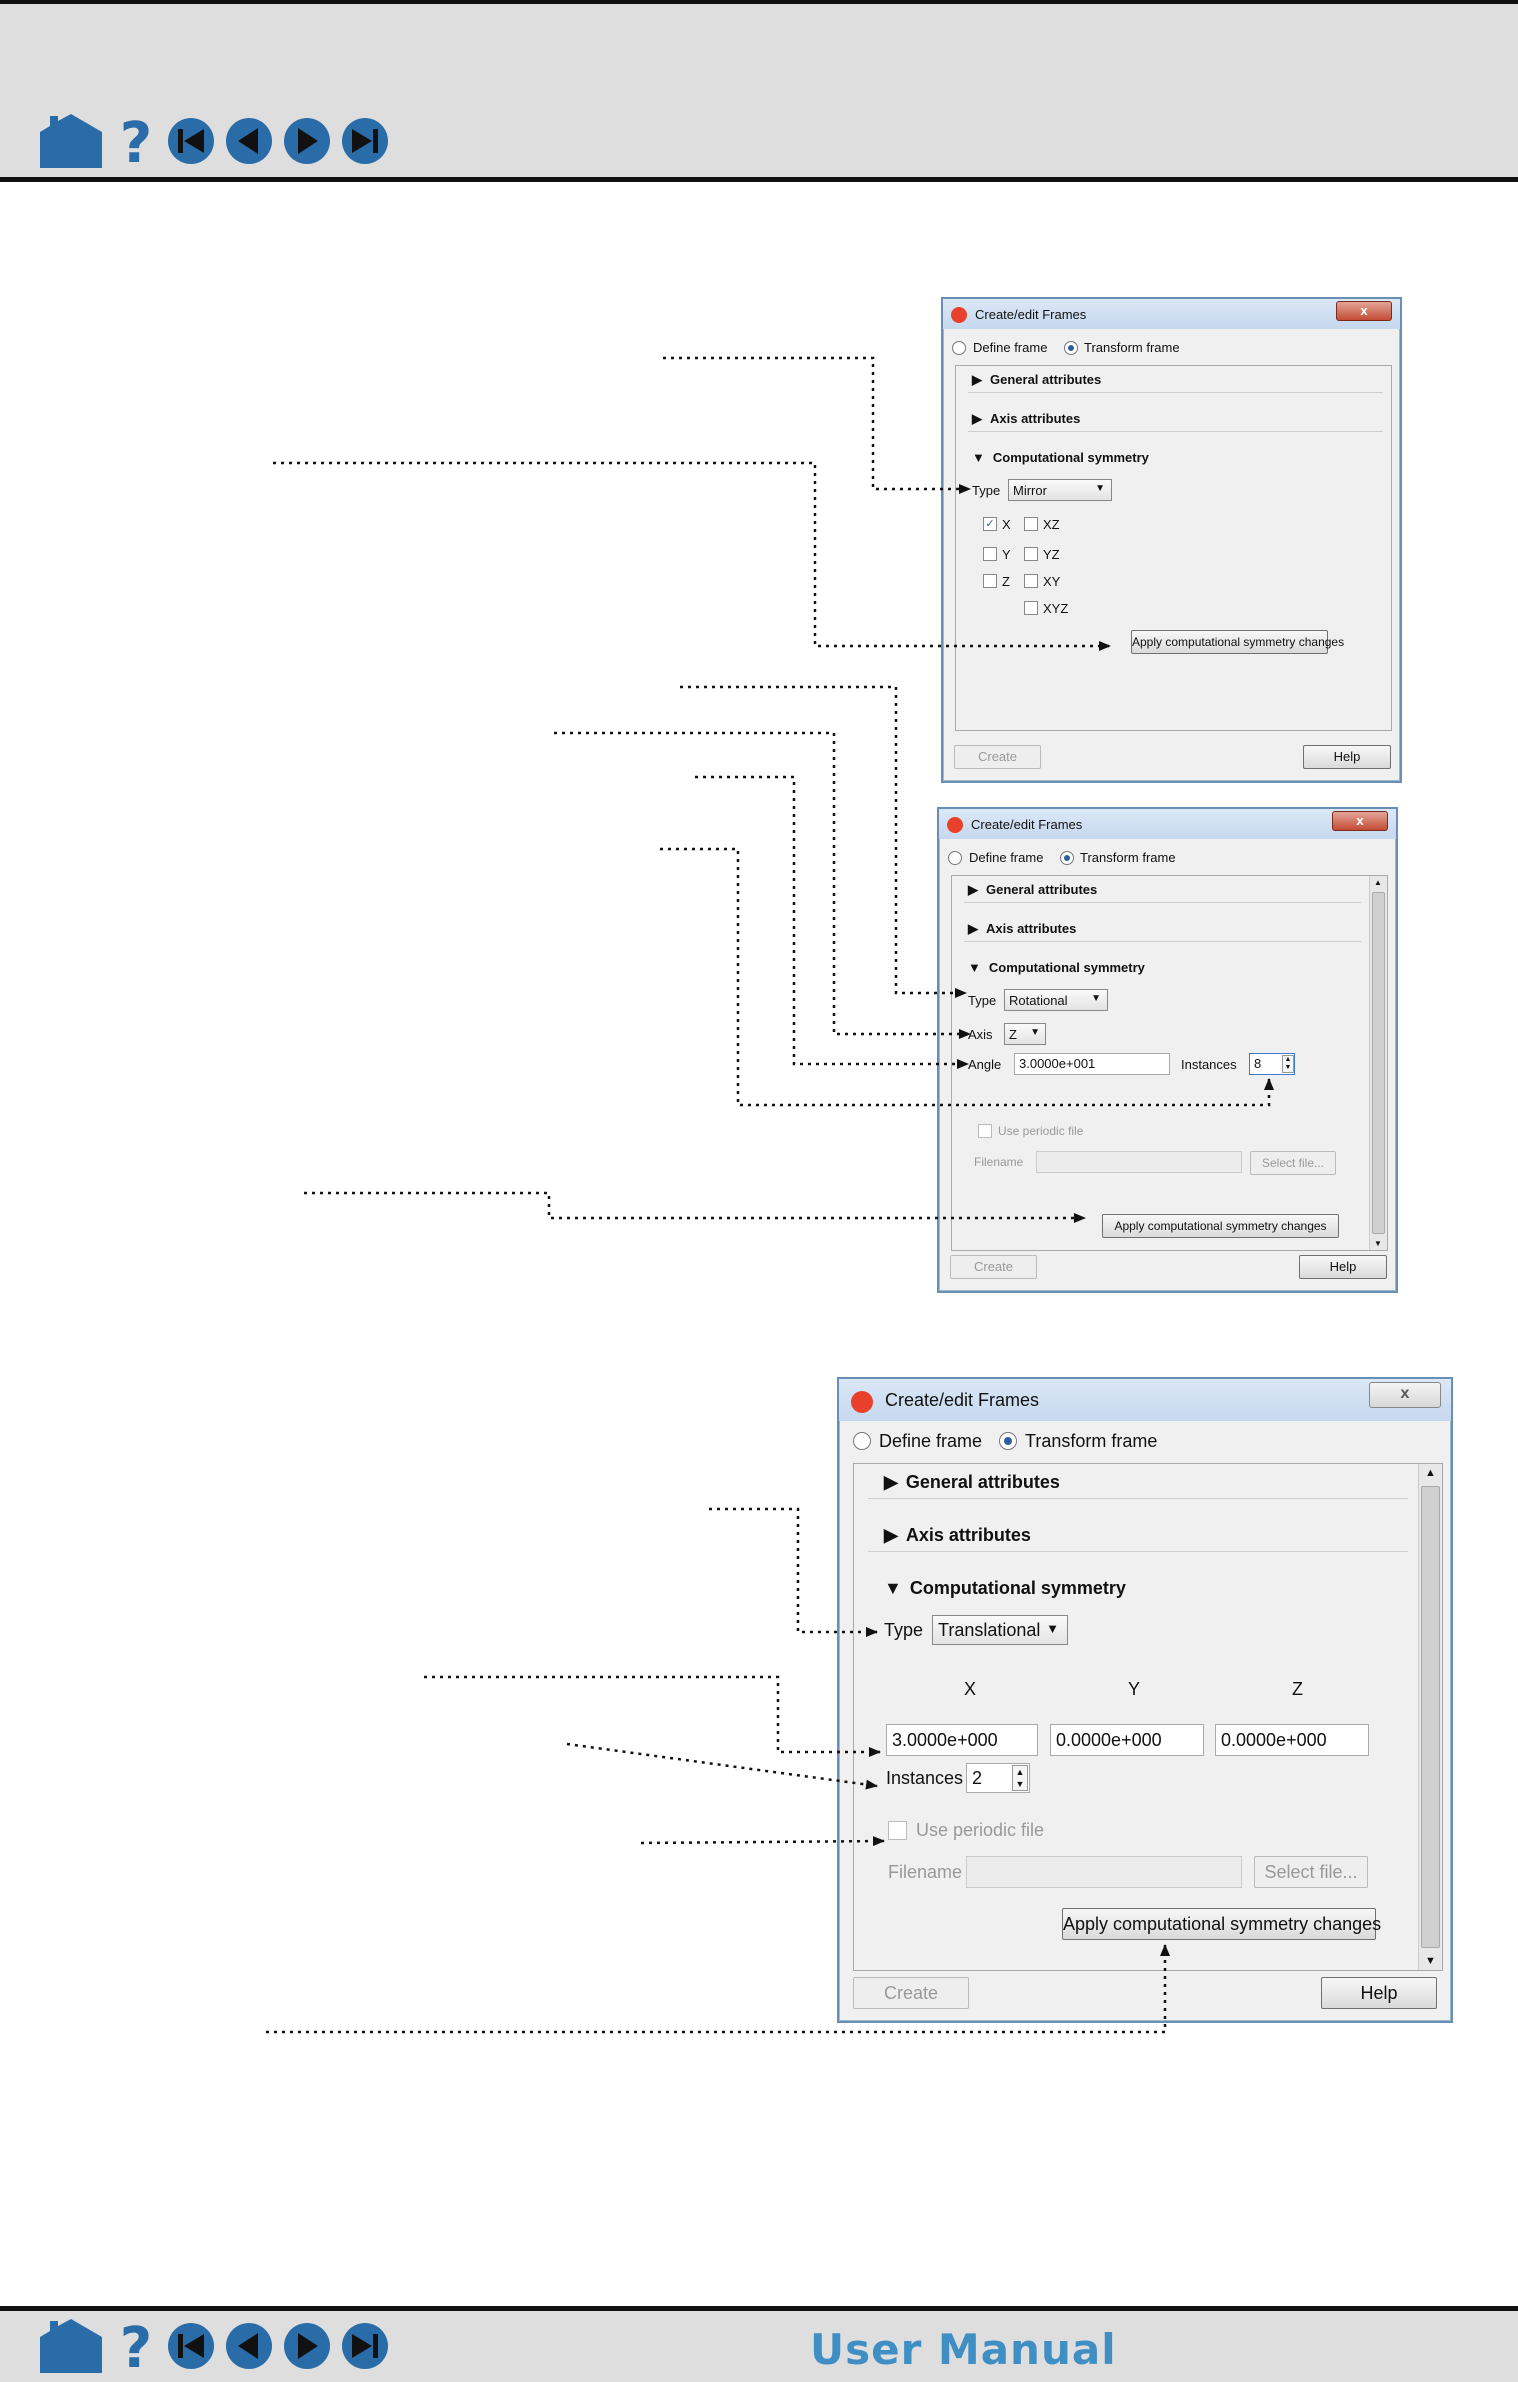  Describe the element at coordinates (759, 91) in the screenshot. I see `top-banner: ?` at that location.